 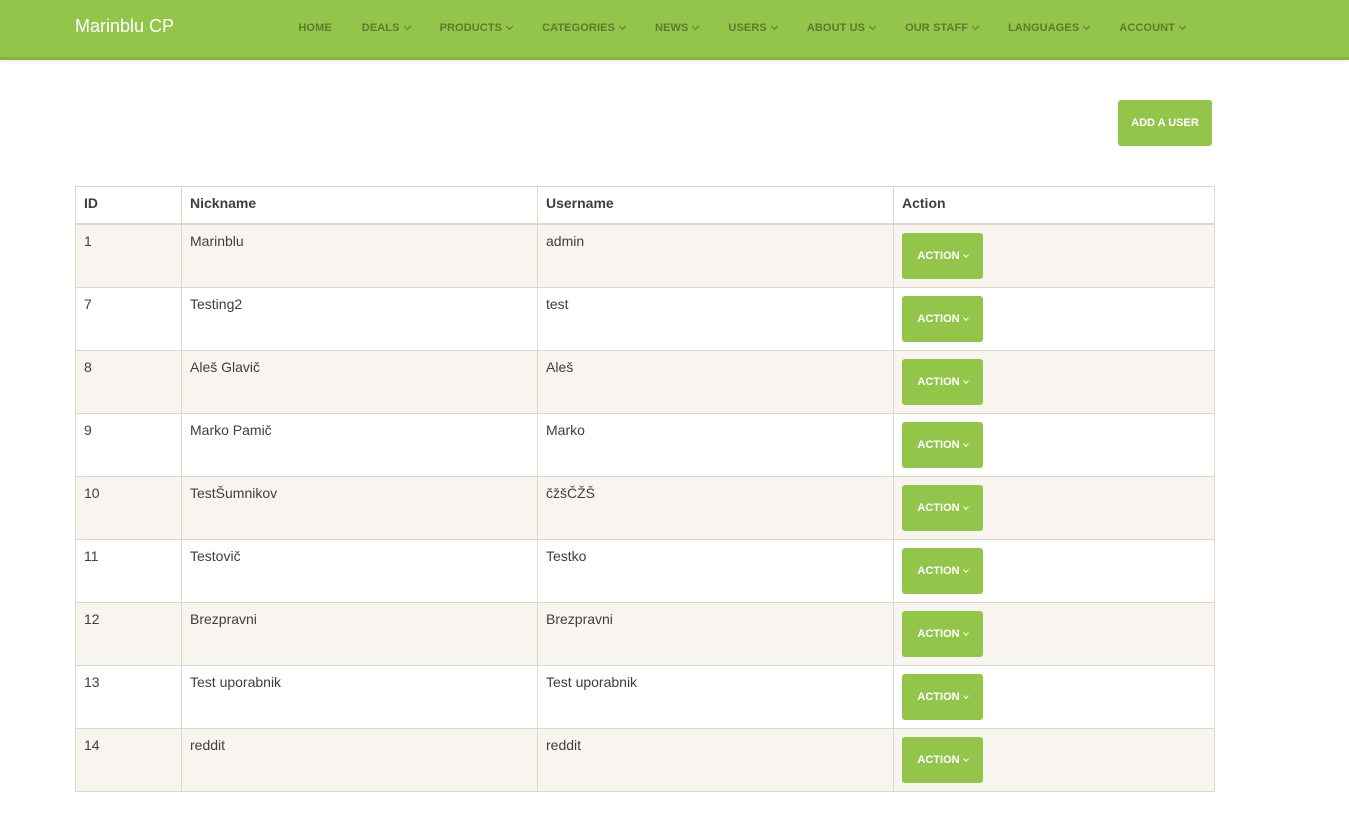 What do you see at coordinates (124, 26) in the screenshot?
I see `brand-logo: Marinblu CP` at bounding box center [124, 26].